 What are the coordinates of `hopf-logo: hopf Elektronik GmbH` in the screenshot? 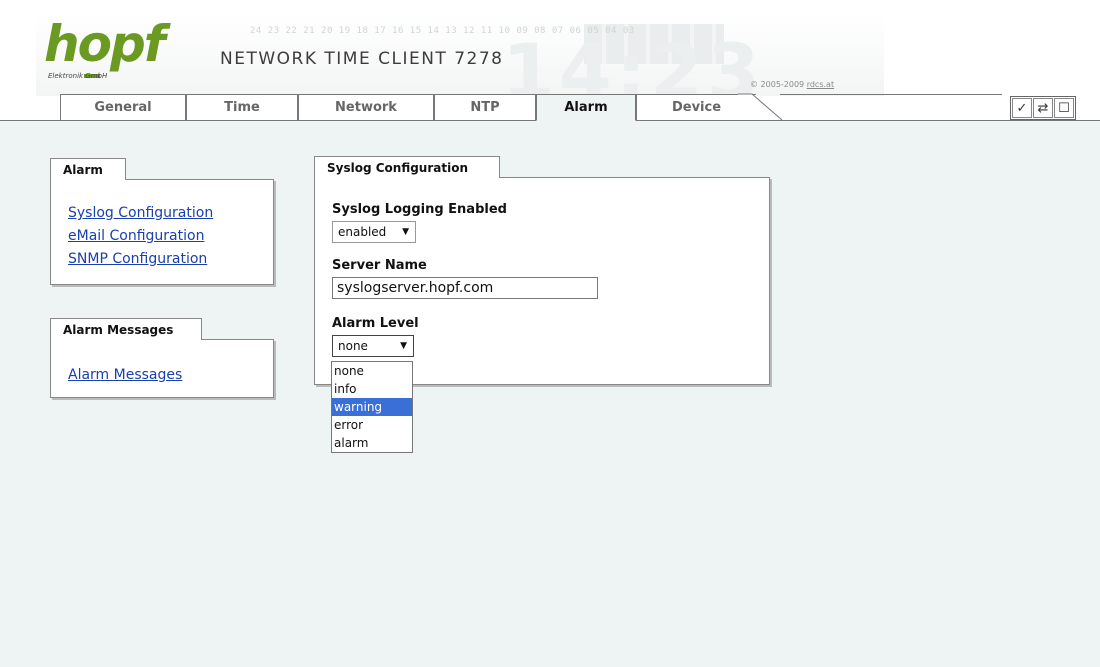 It's located at (109, 49).